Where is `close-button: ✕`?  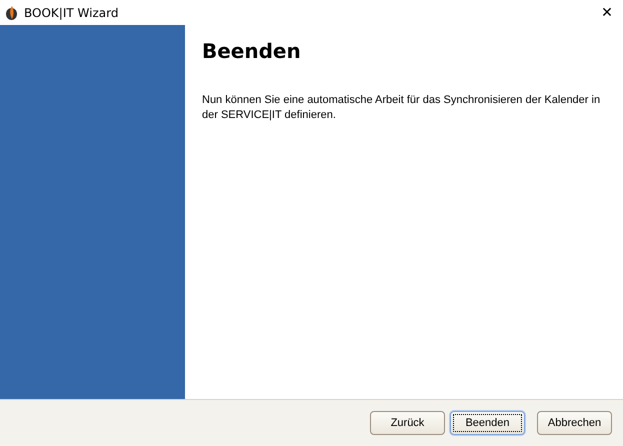
close-button: ✕ is located at coordinates (607, 12).